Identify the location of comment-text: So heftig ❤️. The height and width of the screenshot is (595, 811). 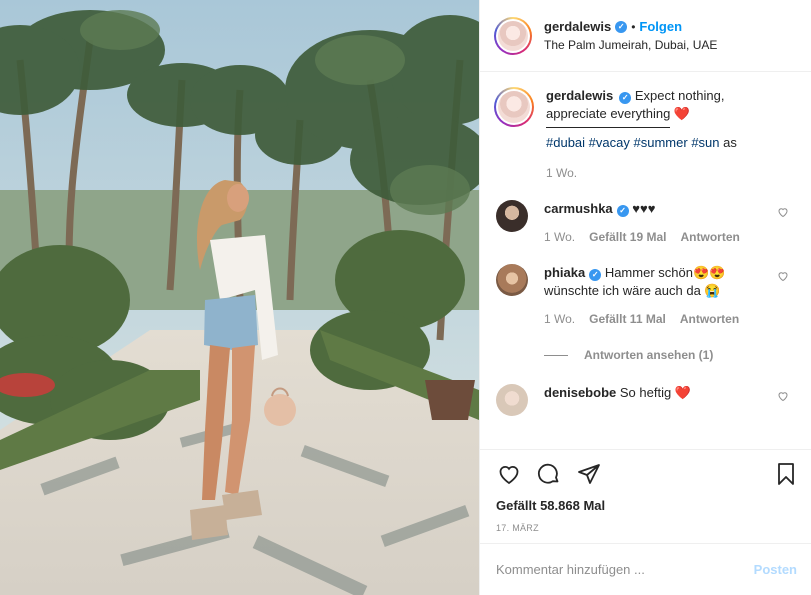
(655, 392).